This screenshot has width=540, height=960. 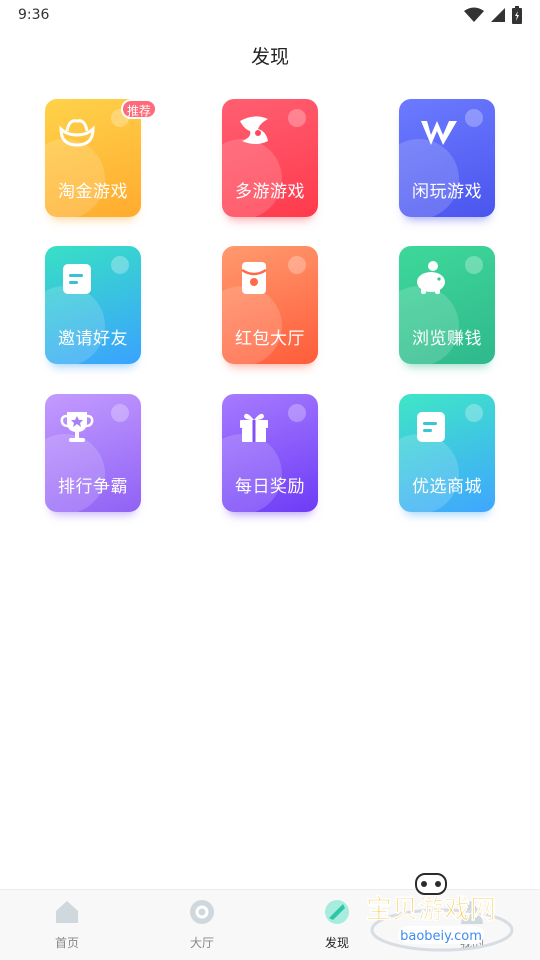 I want to click on recommend-badge: 推荐, so click(x=139, y=109).